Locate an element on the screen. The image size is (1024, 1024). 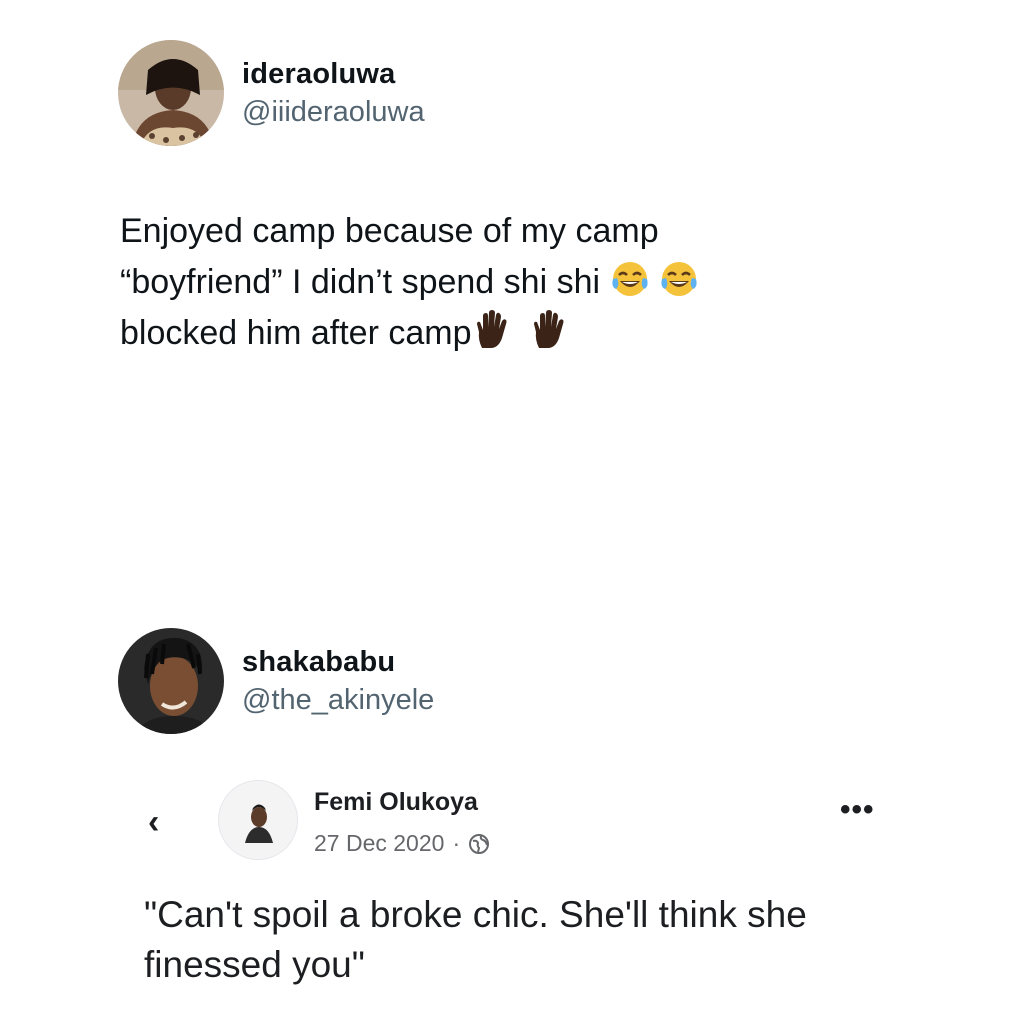
tweet-2-header: shakababu @the_akinyele is located at coordinates (276, 681).